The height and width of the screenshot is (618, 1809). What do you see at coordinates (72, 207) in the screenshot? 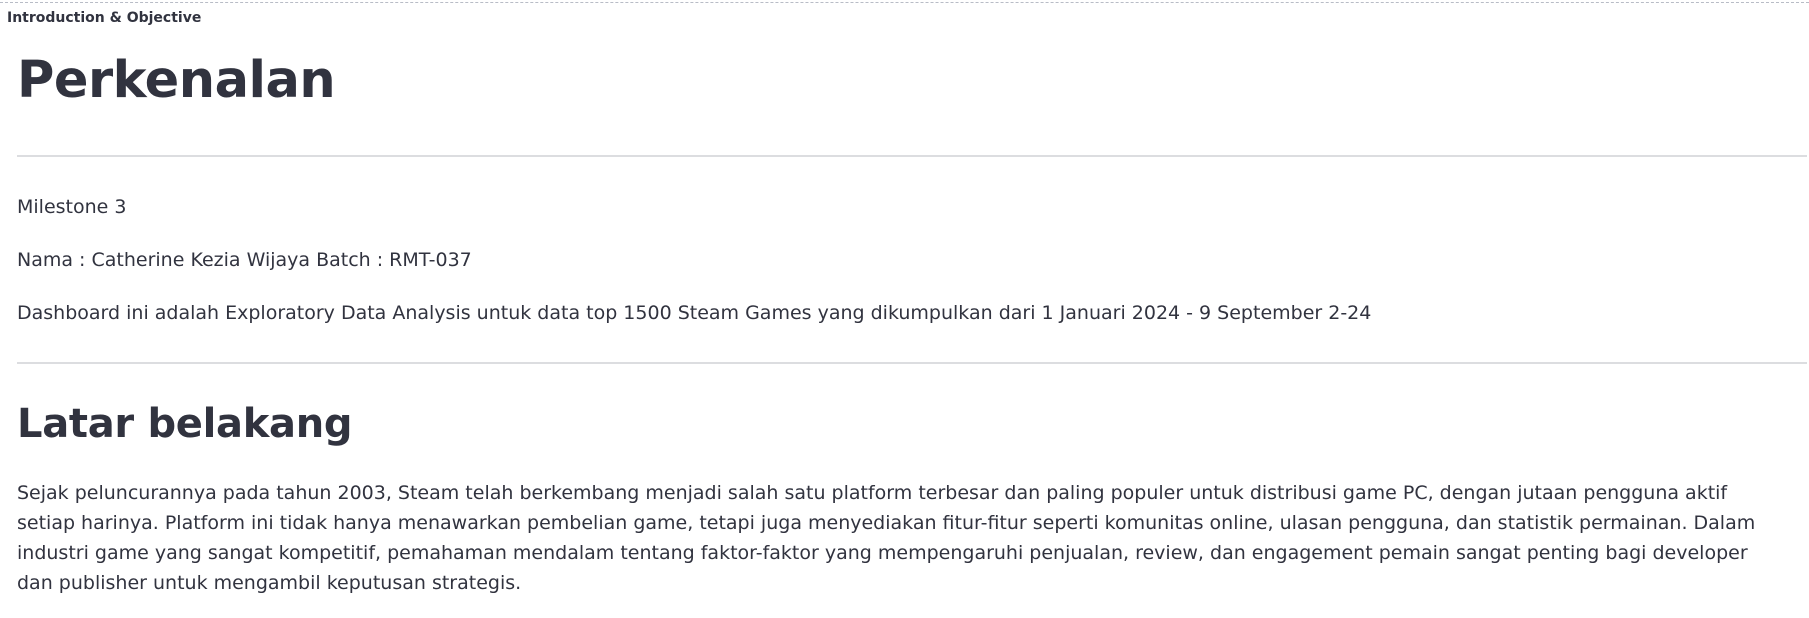
I see `milestone-text: Milestone 3` at bounding box center [72, 207].